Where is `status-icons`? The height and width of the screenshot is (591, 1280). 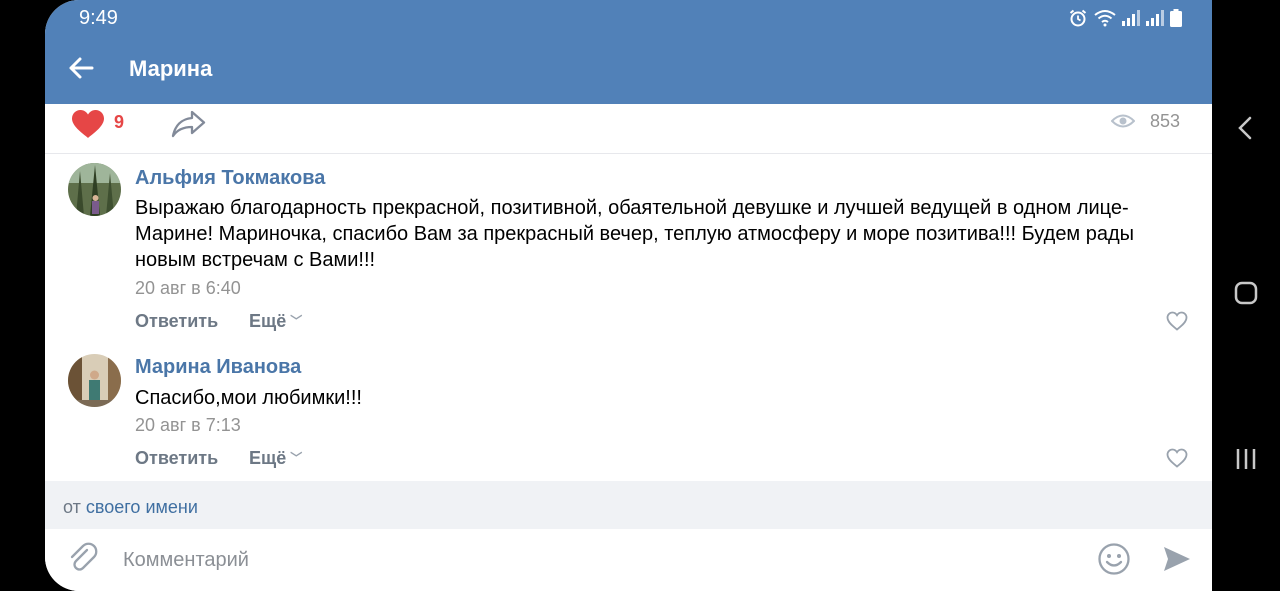
status-icons is located at coordinates (1125, 18).